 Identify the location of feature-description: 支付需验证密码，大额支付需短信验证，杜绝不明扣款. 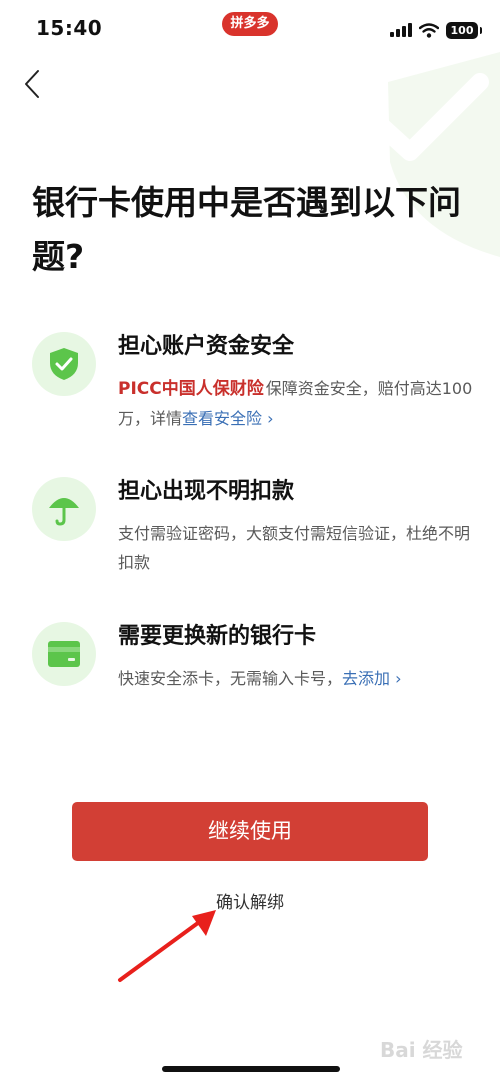
(294, 548).